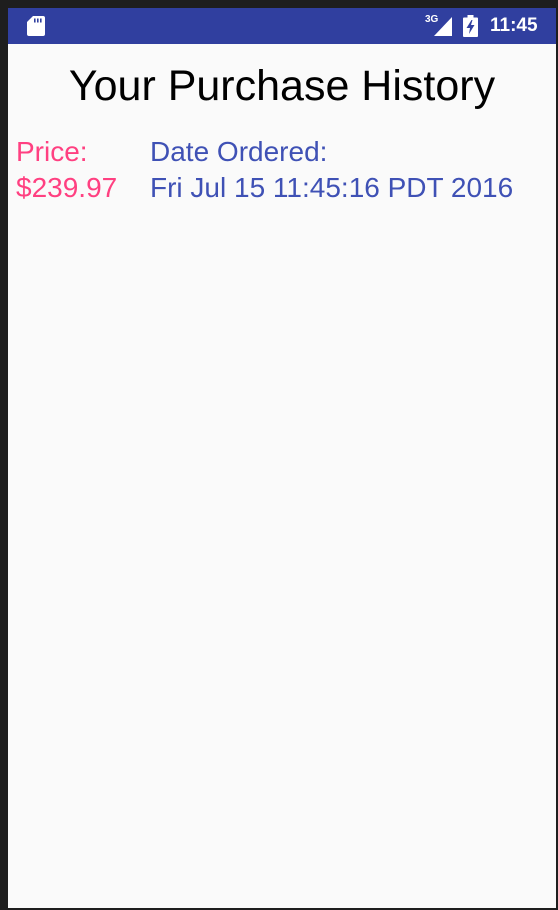  Describe the element at coordinates (282, 86) in the screenshot. I see `page-title: Your Purchase History` at that location.